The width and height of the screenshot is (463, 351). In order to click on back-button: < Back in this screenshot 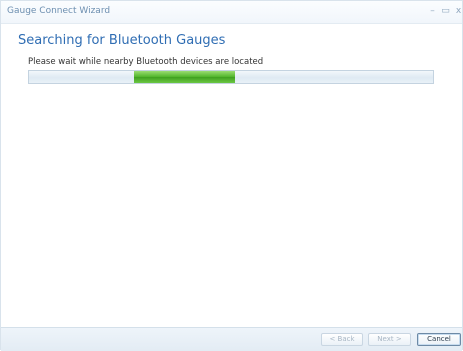, I will do `click(342, 339)`.